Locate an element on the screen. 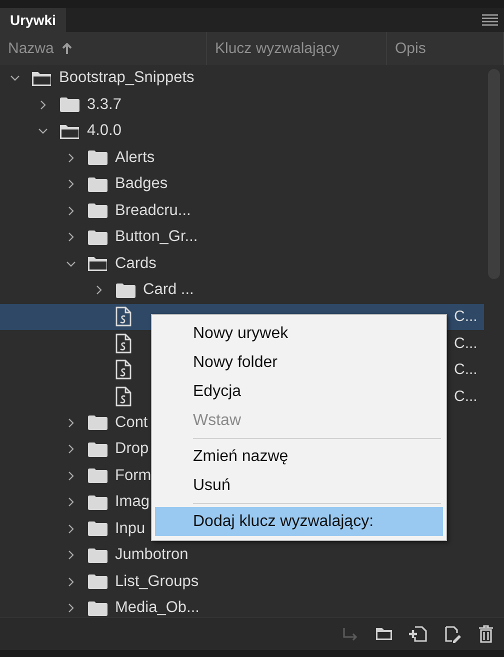 This screenshot has height=657, width=504. folder-name: Jumbotron is located at coordinates (151, 555).